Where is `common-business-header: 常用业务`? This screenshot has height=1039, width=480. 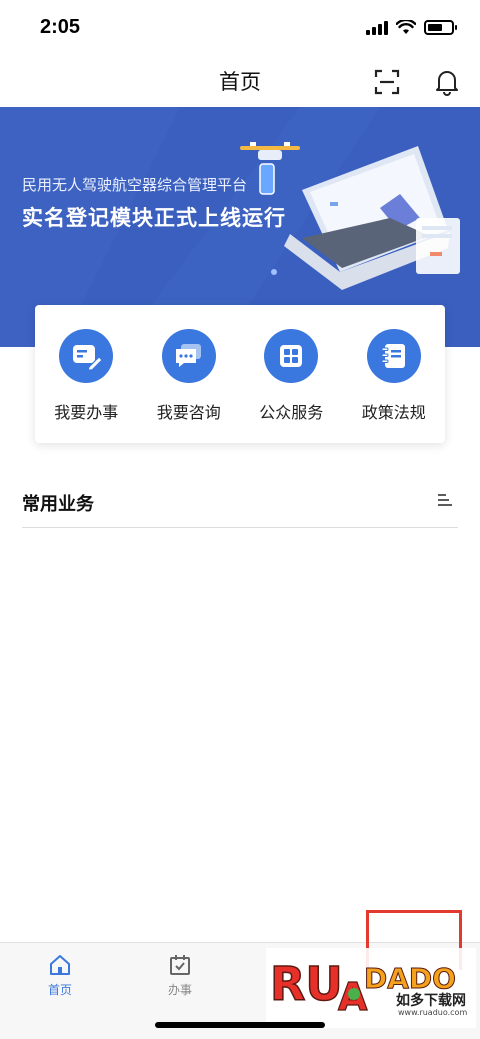 common-business-header: 常用业务 is located at coordinates (240, 507).